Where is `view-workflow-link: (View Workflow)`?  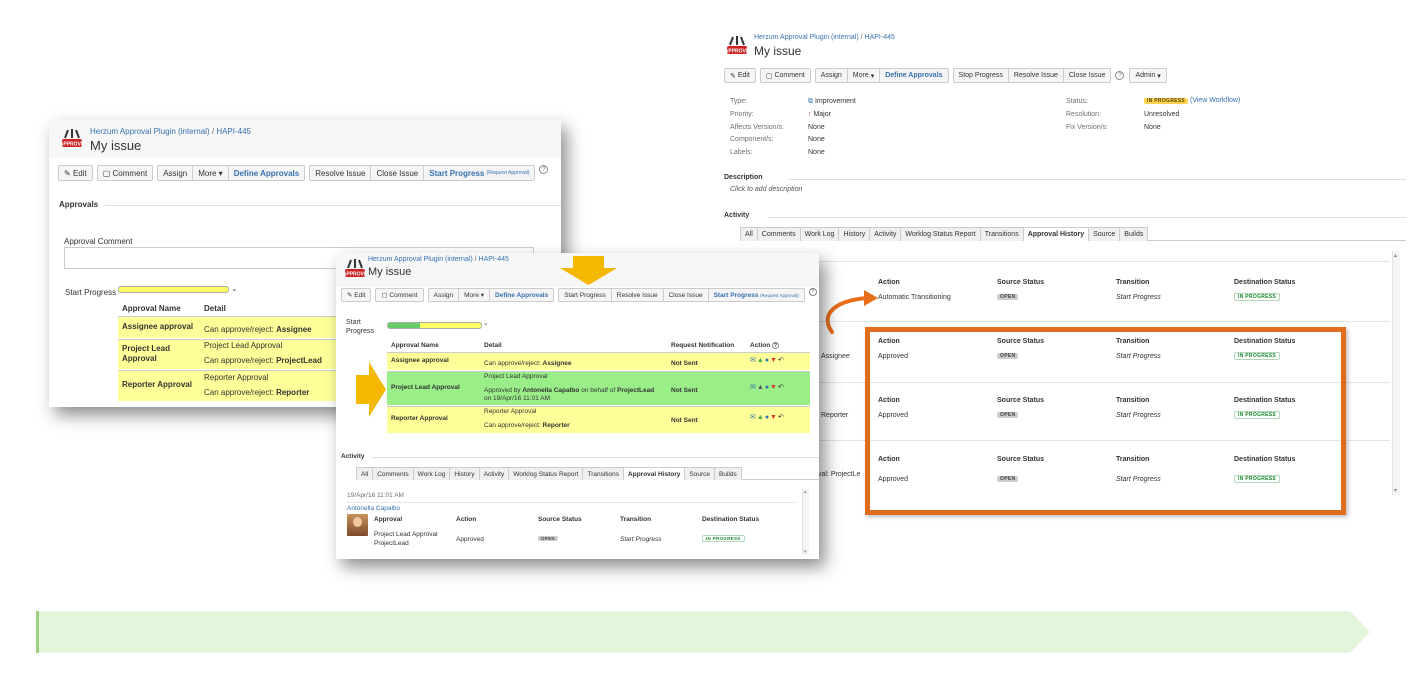
view-workflow-link: (View Workflow) is located at coordinates (1215, 100).